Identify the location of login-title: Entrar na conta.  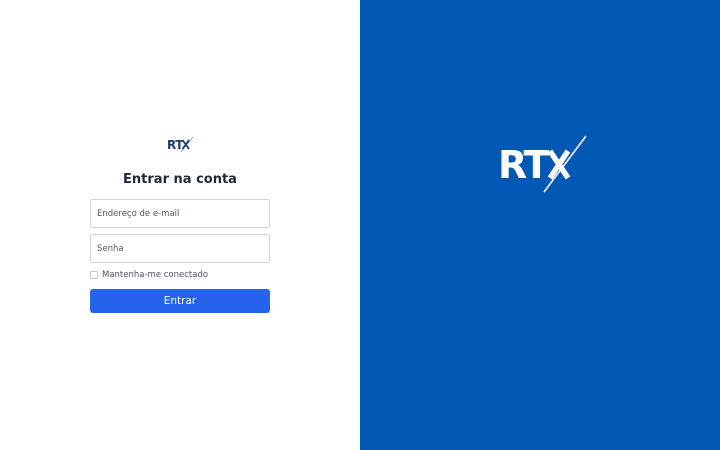
(180, 179).